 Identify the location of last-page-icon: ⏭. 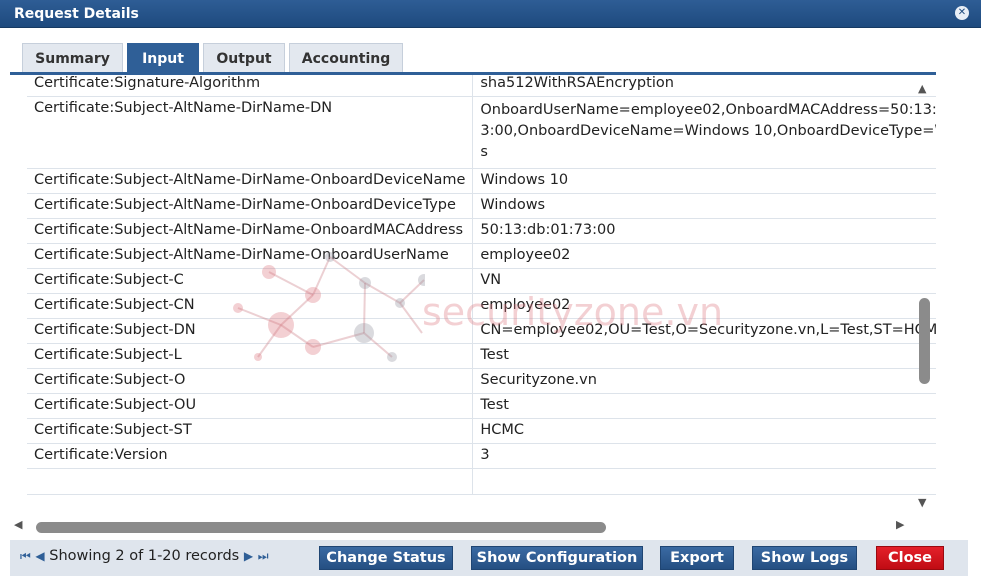
(263, 556).